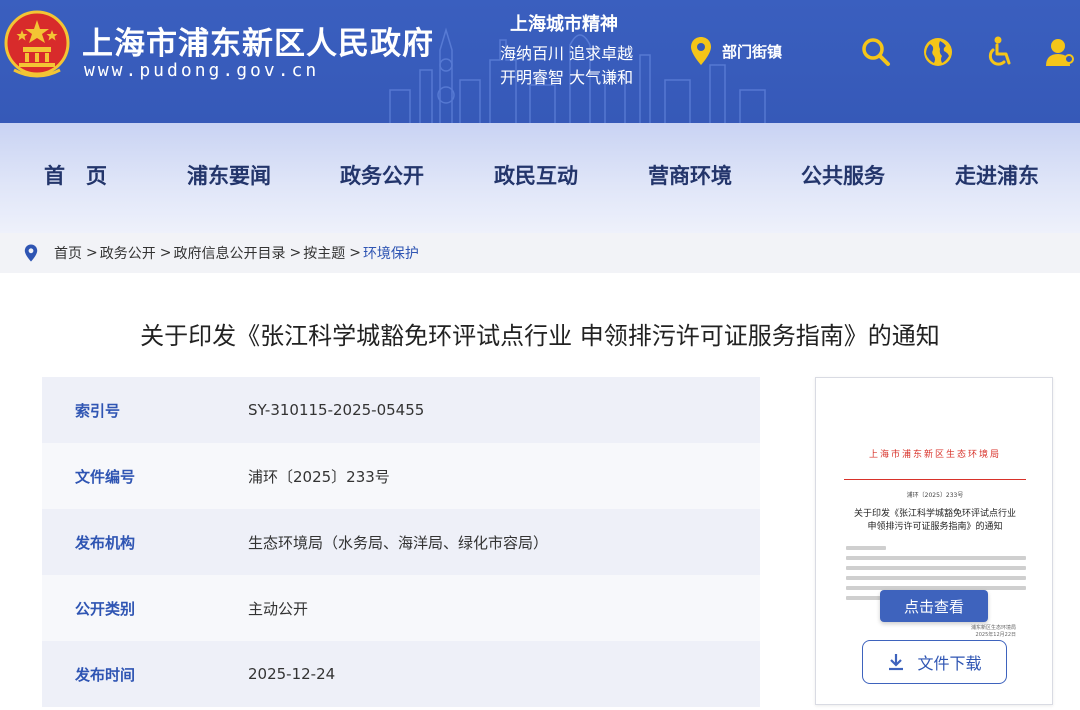 This screenshot has height=710, width=1080. What do you see at coordinates (567, 53) in the screenshot?
I see `city-spirit-line: 海纳百川 追求卓越` at bounding box center [567, 53].